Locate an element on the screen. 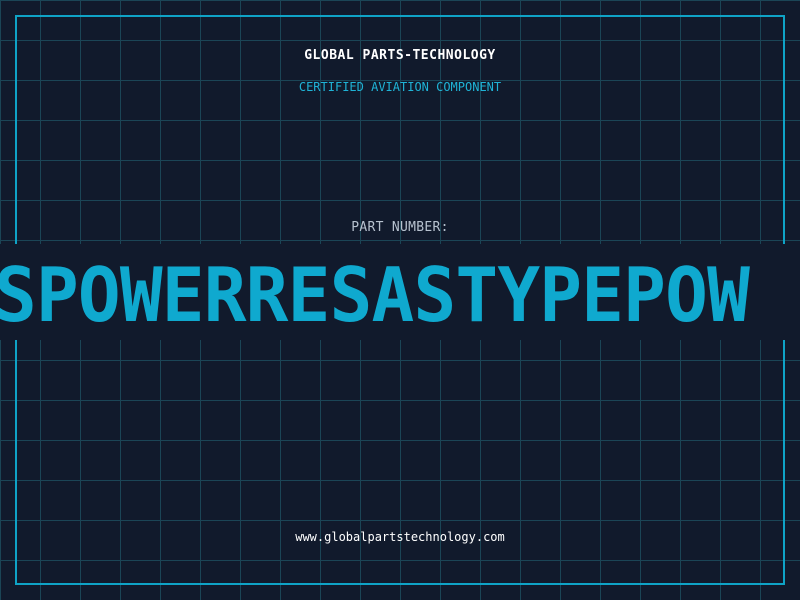 This screenshot has height=600, width=800. certification-subtitle: CERTIFIED AVIATION COMPONENT is located at coordinates (400, 87).